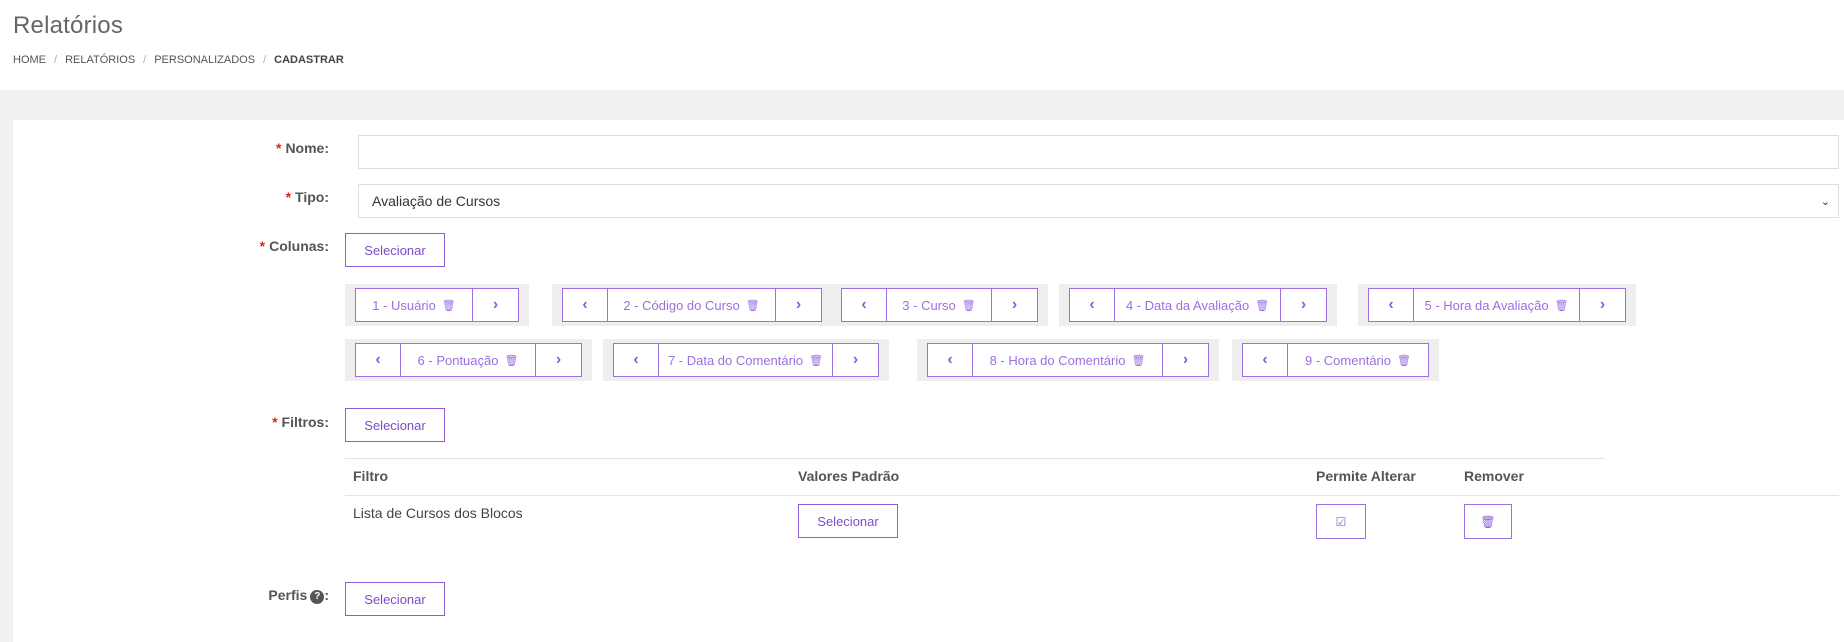 Image resolution: width=1844 pixels, height=642 pixels. I want to click on column-chip: ‹ 4 - Data da Avaliação 🗑 ›, so click(1198, 305).